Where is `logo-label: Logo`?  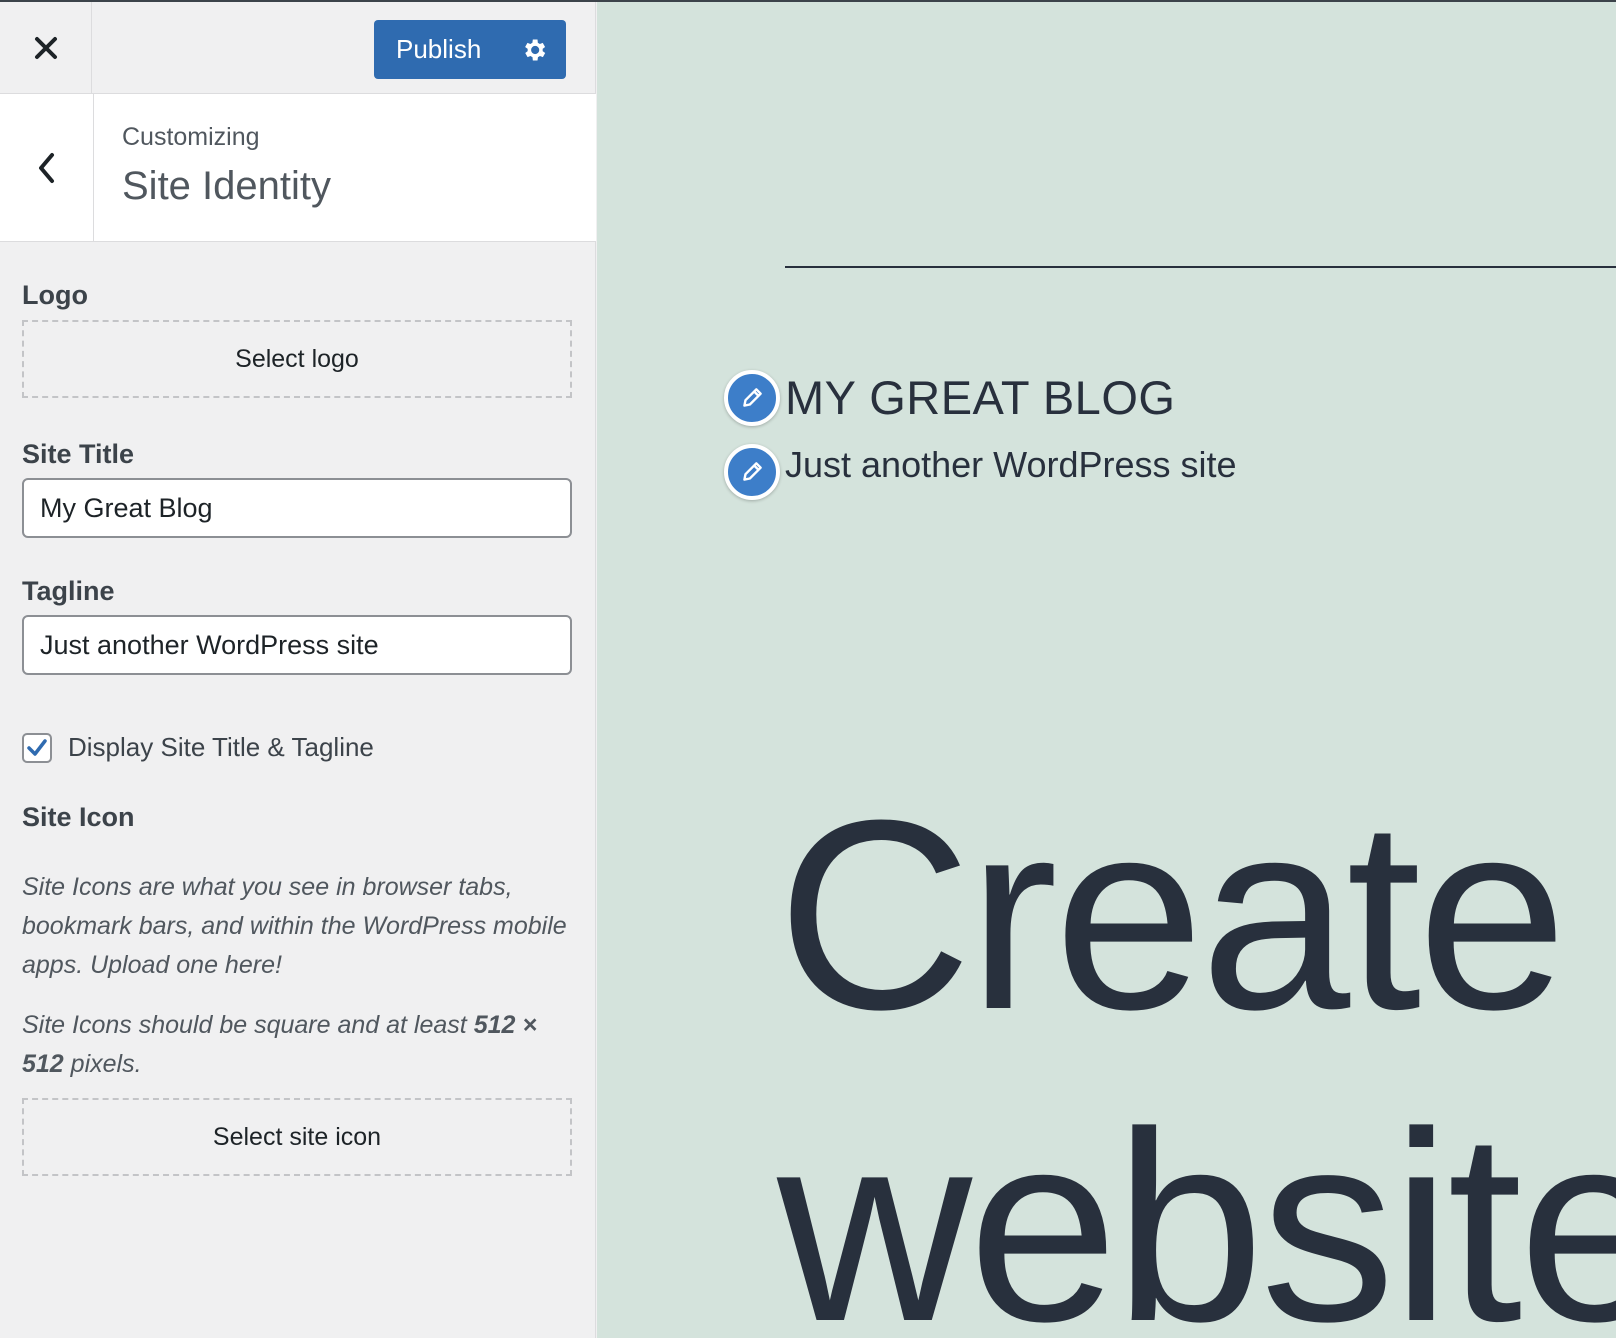 logo-label: Logo is located at coordinates (55, 295).